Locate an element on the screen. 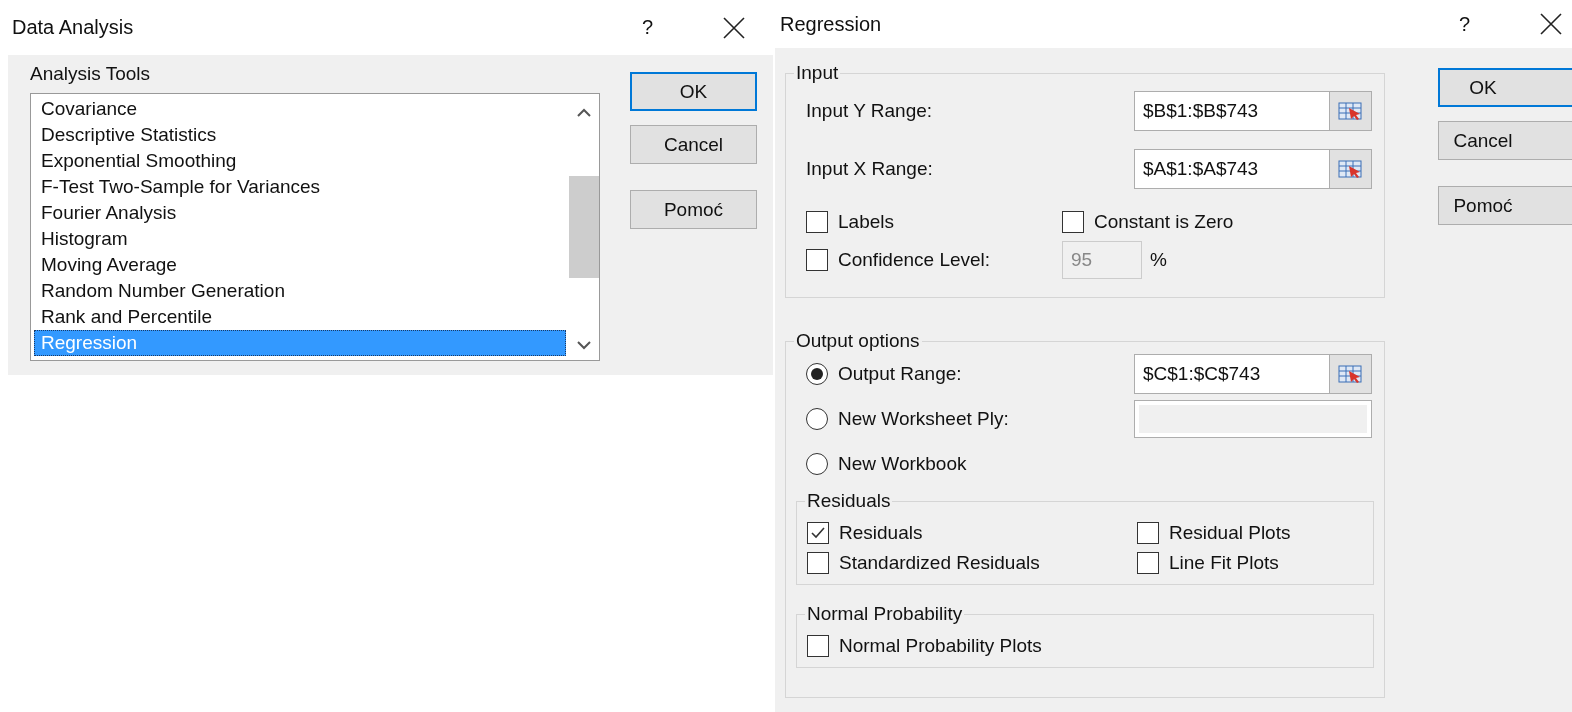  list-item: Fourier Analysis is located at coordinates (300, 213).